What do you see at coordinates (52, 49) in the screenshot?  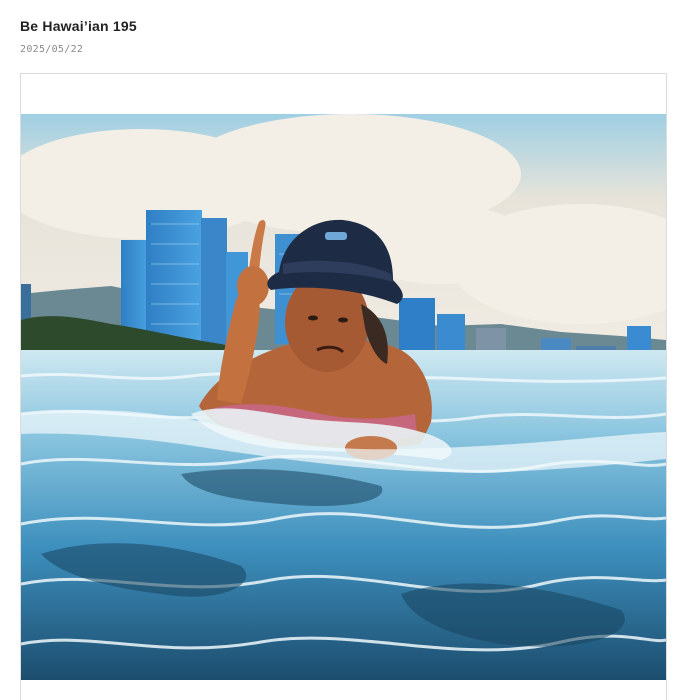 I see `post-date: 2025/05/22` at bounding box center [52, 49].